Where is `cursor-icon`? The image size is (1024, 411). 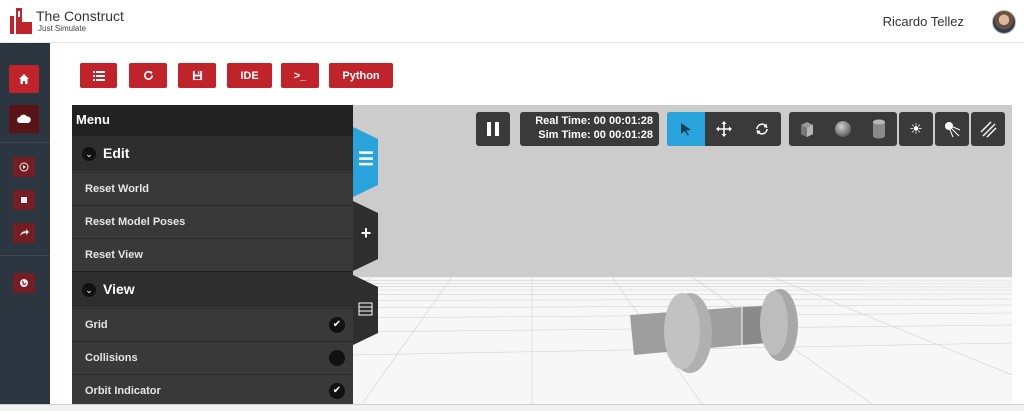 cursor-icon is located at coordinates (686, 129).